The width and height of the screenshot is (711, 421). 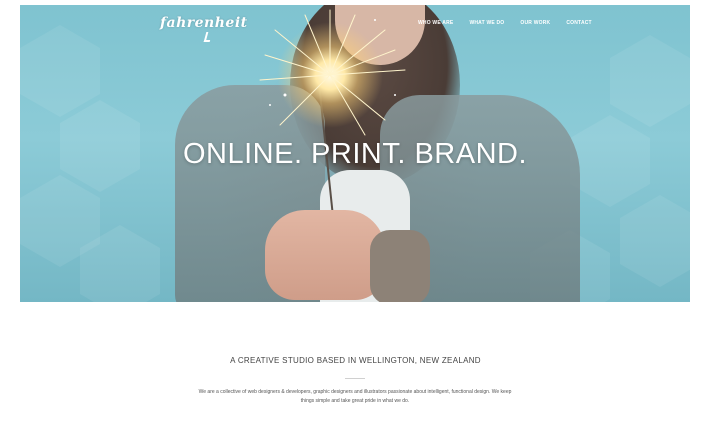 What do you see at coordinates (204, 23) in the screenshot?
I see `brand-logo: fahrenheit` at bounding box center [204, 23].